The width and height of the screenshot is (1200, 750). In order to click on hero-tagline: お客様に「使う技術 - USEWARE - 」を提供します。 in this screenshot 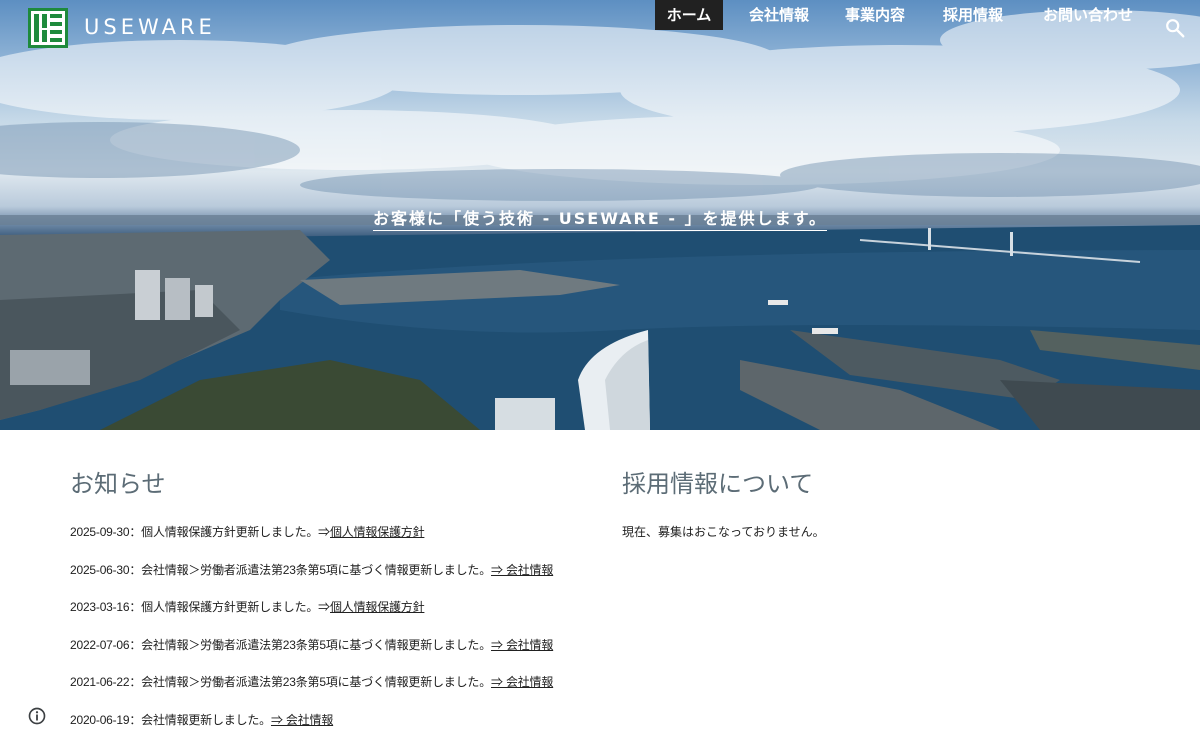, I will do `click(600, 218)`.